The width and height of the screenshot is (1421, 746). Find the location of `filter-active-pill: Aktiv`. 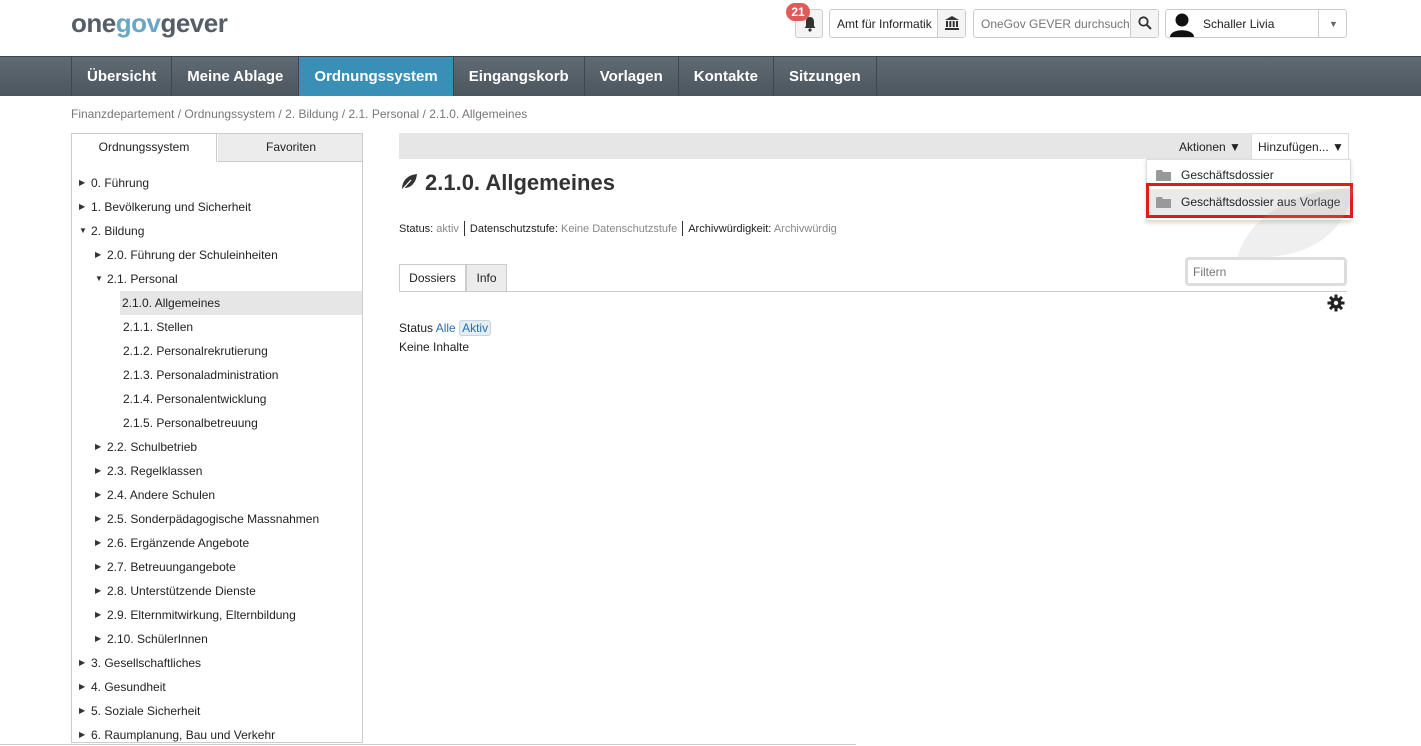

filter-active-pill: Aktiv is located at coordinates (475, 328).